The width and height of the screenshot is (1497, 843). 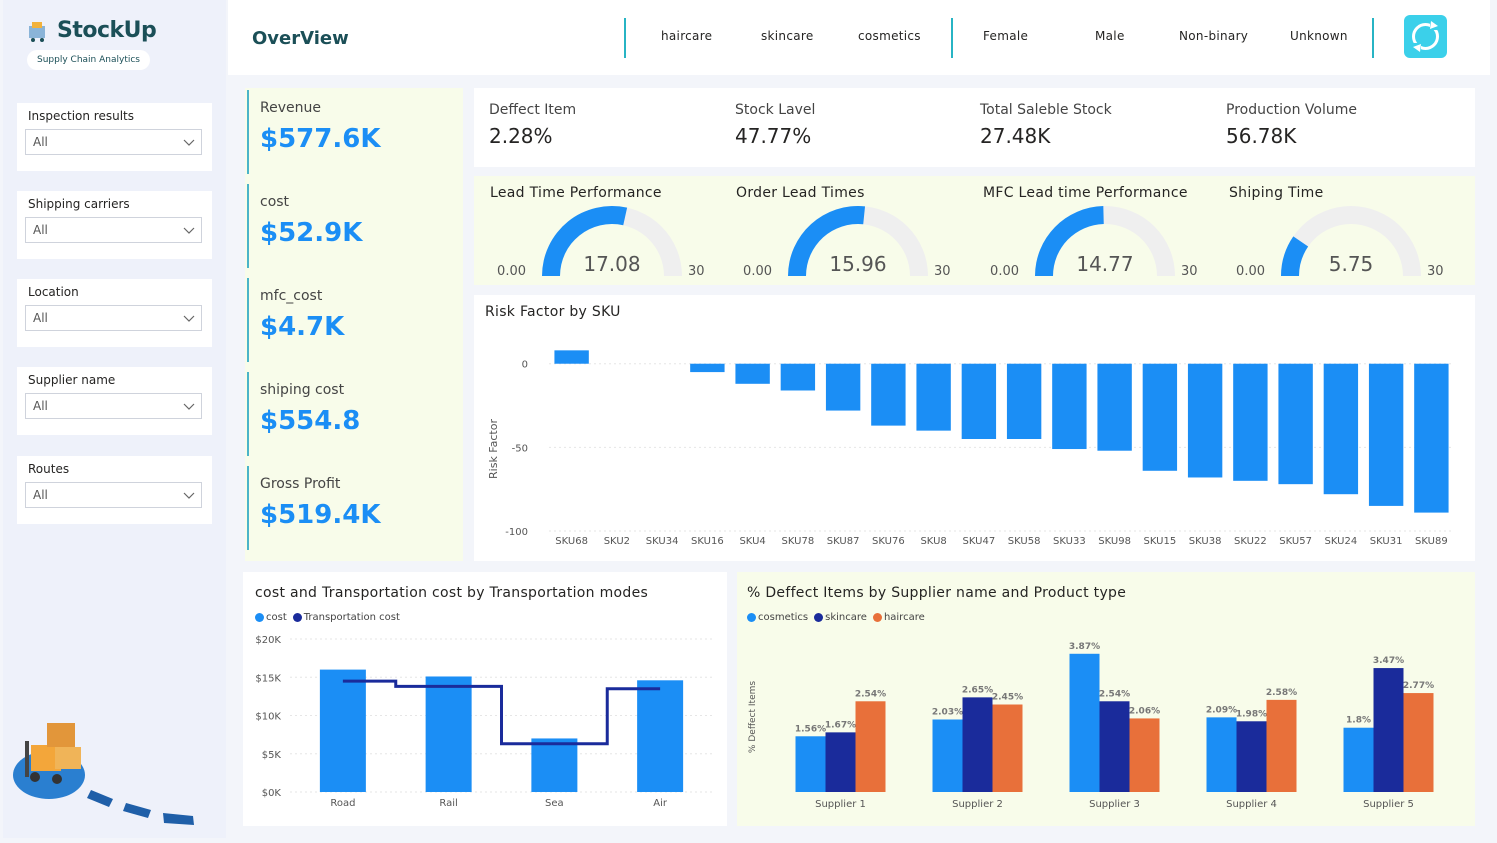 I want to click on data-label: 1.8%, so click(x=1358, y=721).